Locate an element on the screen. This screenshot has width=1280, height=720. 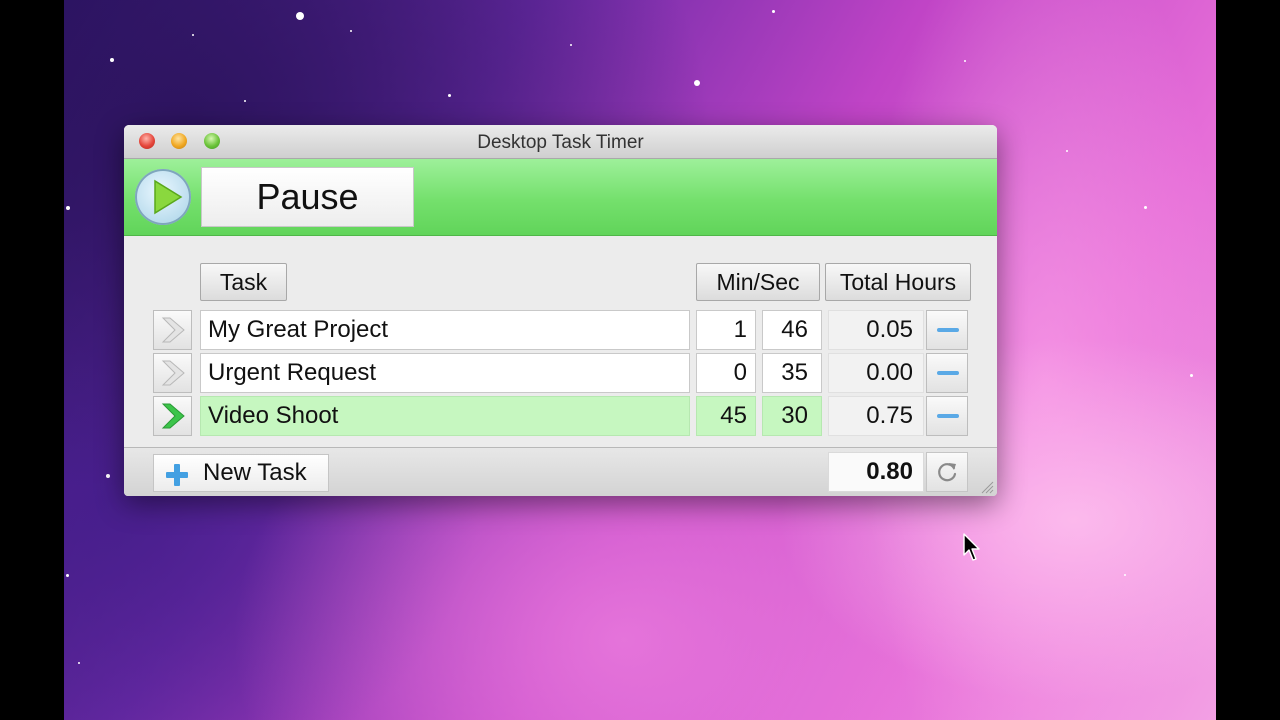
task-hours-value: 0.00 is located at coordinates (876, 373).